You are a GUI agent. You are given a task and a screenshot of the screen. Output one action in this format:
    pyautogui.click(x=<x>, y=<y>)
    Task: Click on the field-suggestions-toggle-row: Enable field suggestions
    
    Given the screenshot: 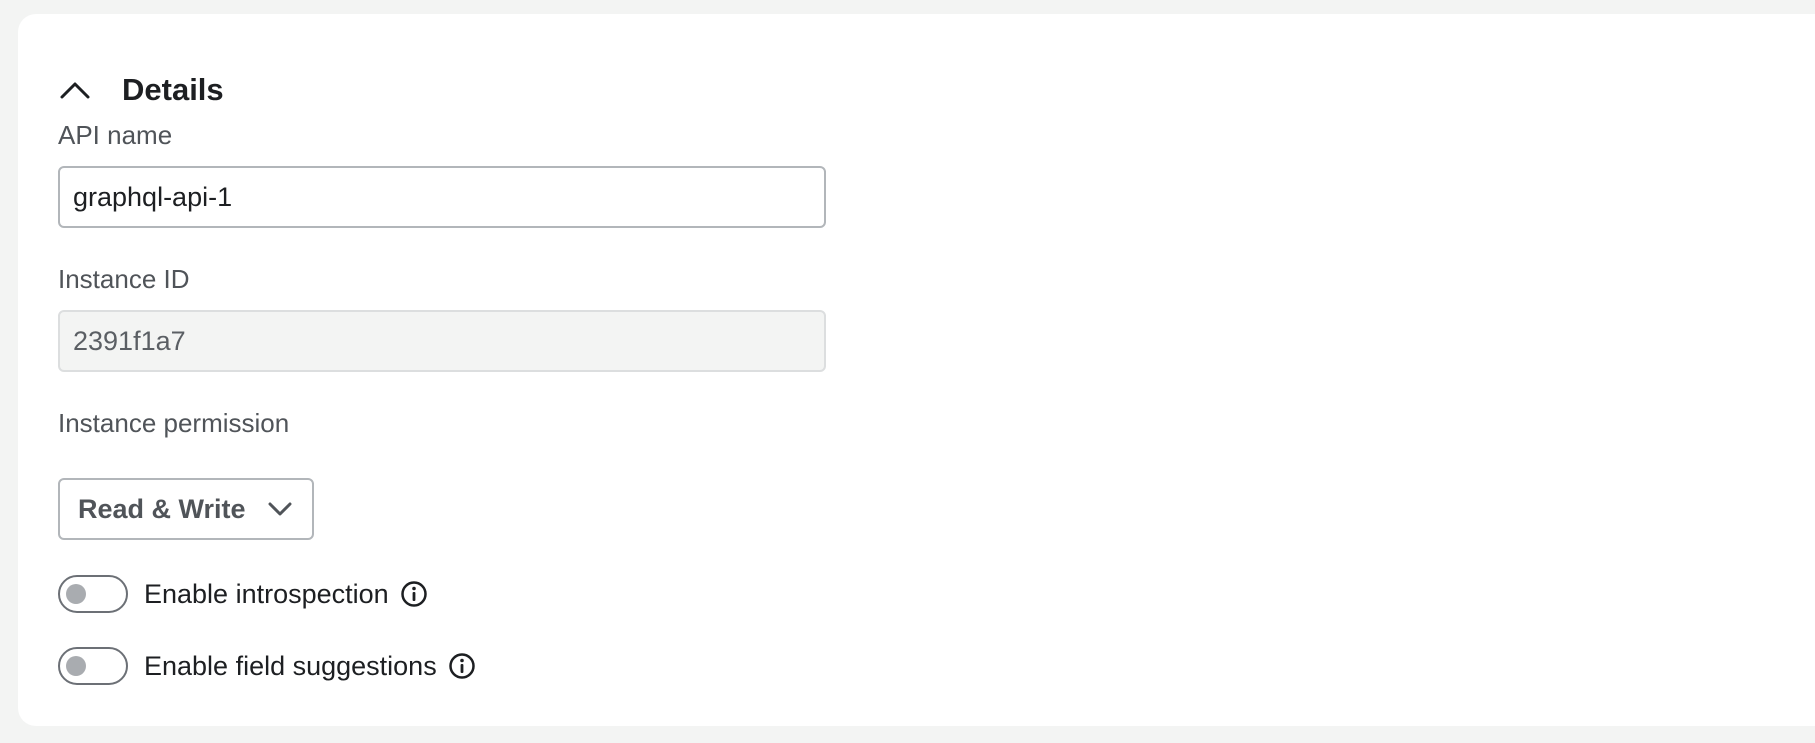 What is the action you would take?
    pyautogui.click(x=267, y=666)
    